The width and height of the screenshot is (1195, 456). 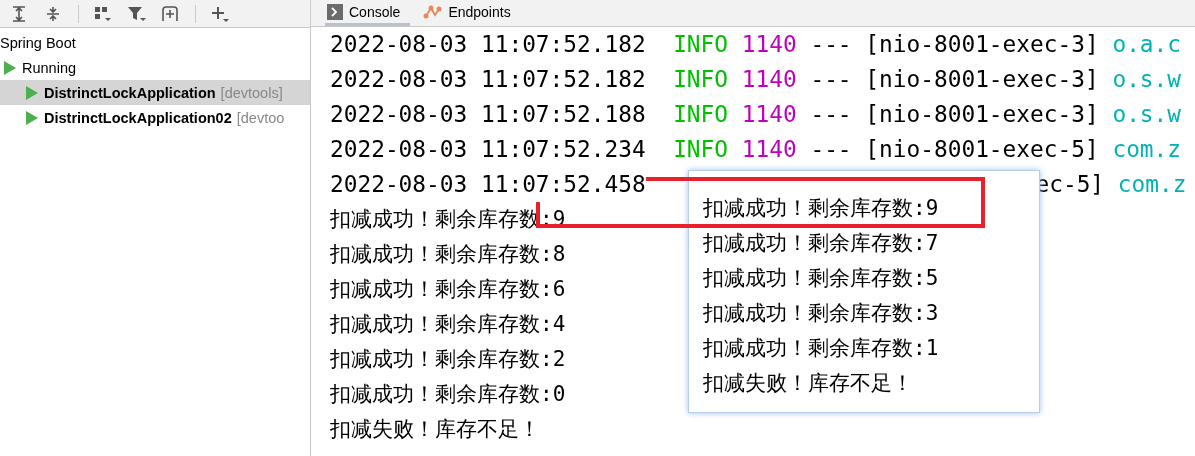 What do you see at coordinates (821, 243) in the screenshot?
I see `log-message: 扣减成功！剩余库存数:7` at bounding box center [821, 243].